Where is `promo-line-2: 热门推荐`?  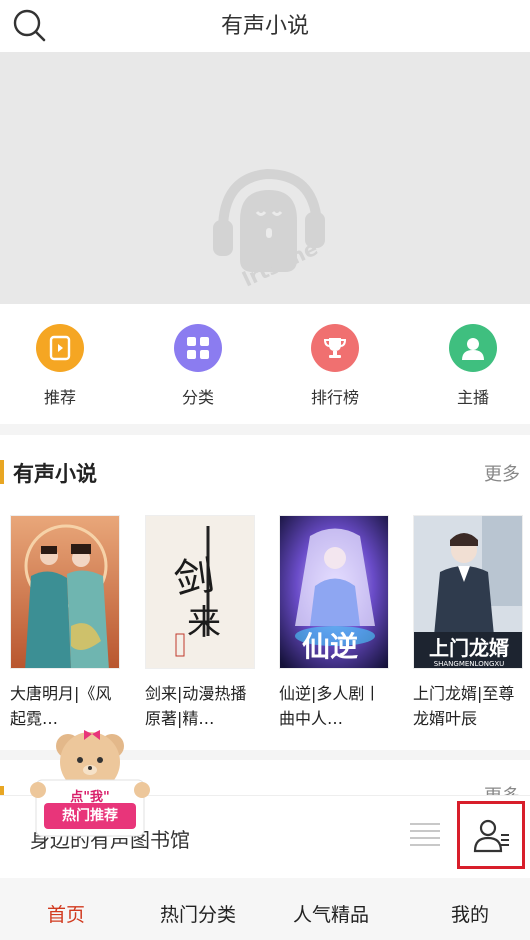
promo-line-2: 热门推荐 is located at coordinates (90, 816).